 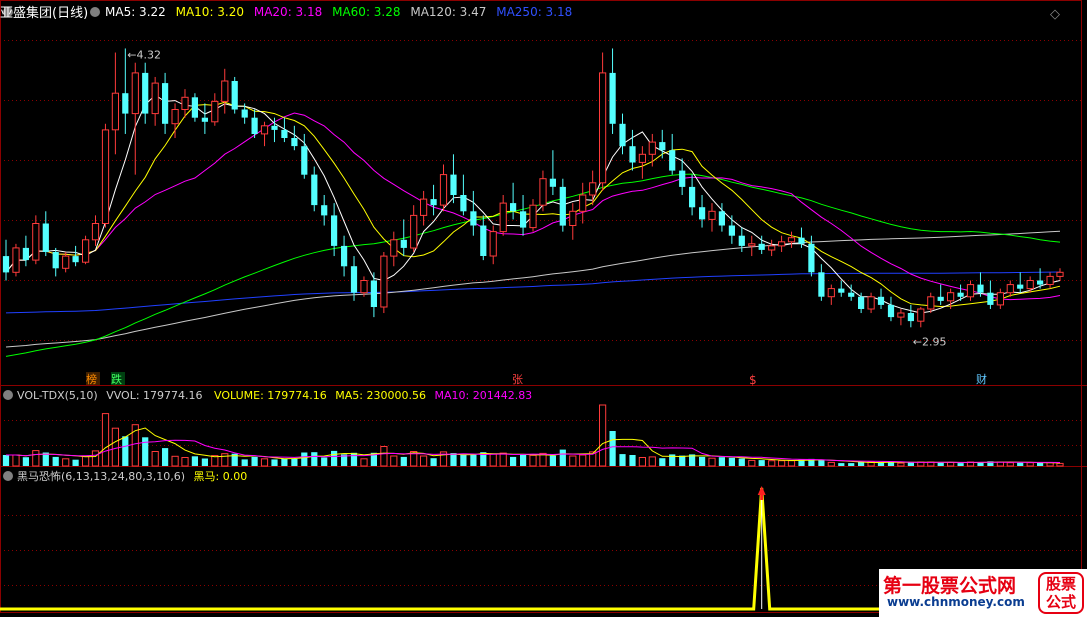 What do you see at coordinates (753, 380) in the screenshot?
I see `event-tag-dollar: $` at bounding box center [753, 380].